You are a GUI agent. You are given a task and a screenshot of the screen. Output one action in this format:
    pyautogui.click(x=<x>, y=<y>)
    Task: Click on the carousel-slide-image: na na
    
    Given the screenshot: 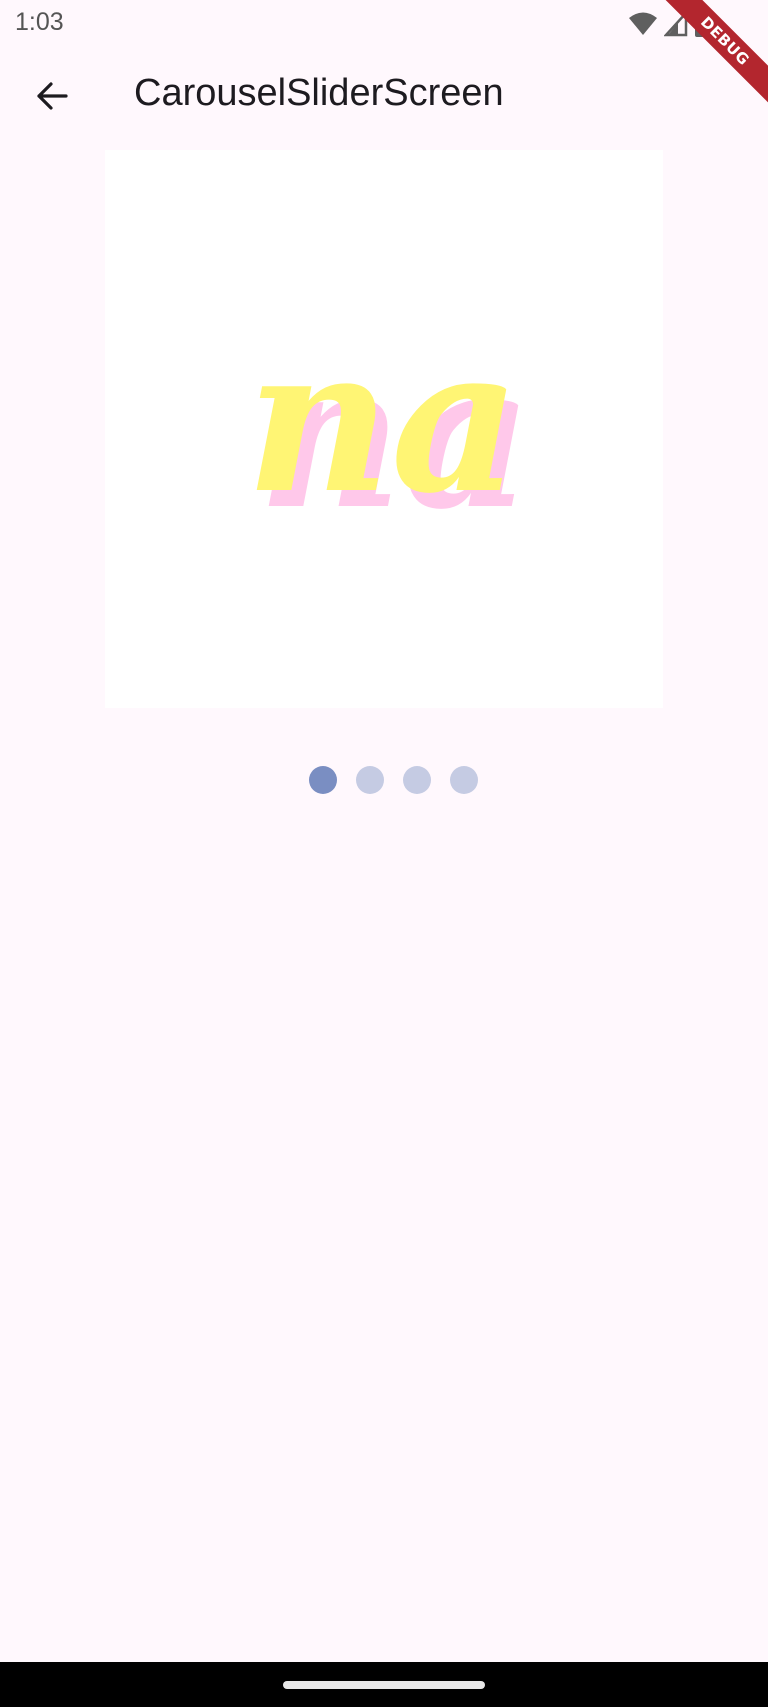 What is the action you would take?
    pyautogui.click(x=389, y=428)
    